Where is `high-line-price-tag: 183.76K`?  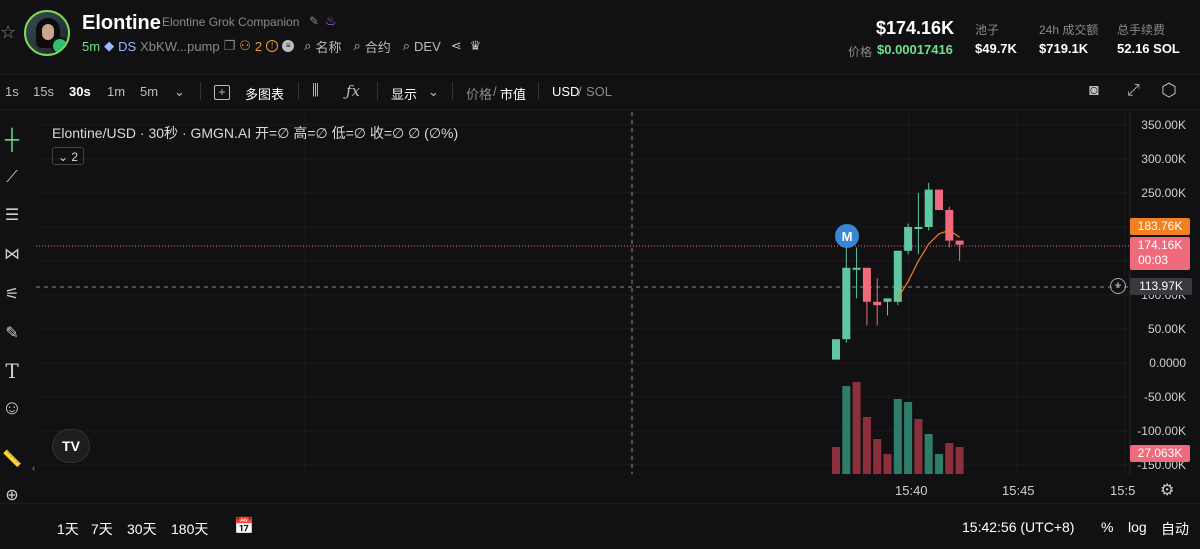 high-line-price-tag: 183.76K is located at coordinates (1160, 226).